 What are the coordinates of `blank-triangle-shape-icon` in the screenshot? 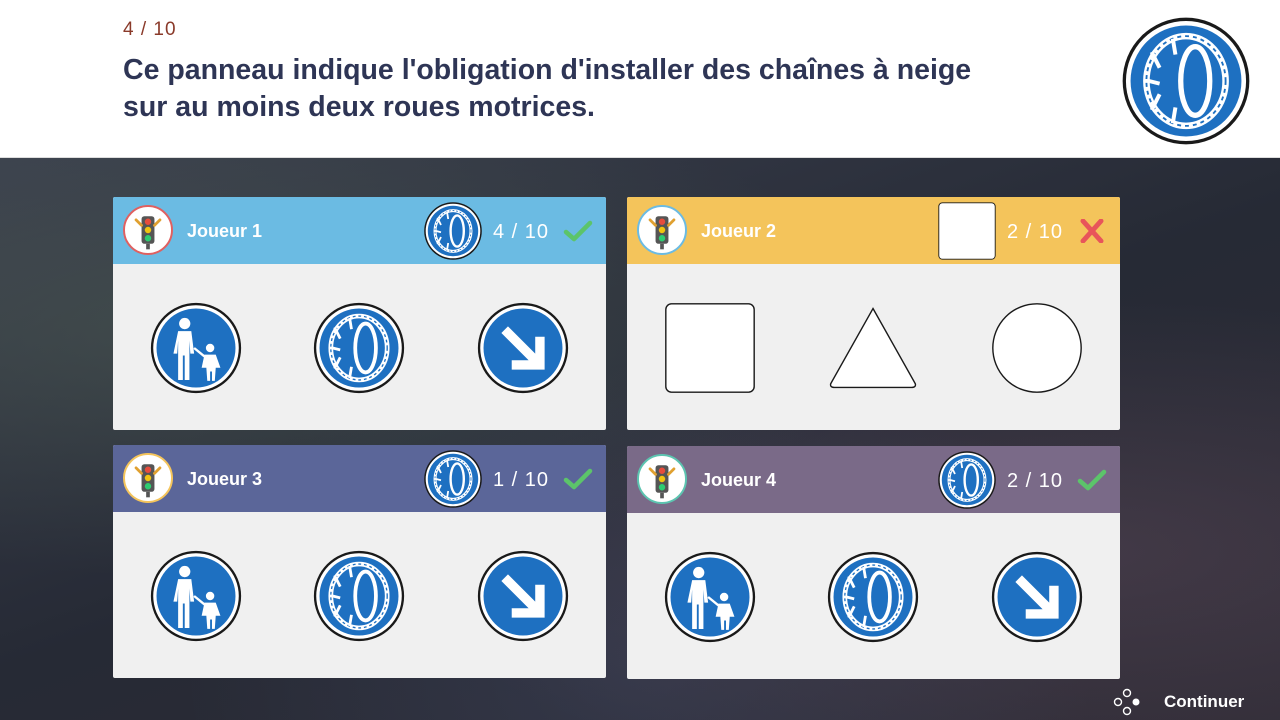 It's located at (873, 348).